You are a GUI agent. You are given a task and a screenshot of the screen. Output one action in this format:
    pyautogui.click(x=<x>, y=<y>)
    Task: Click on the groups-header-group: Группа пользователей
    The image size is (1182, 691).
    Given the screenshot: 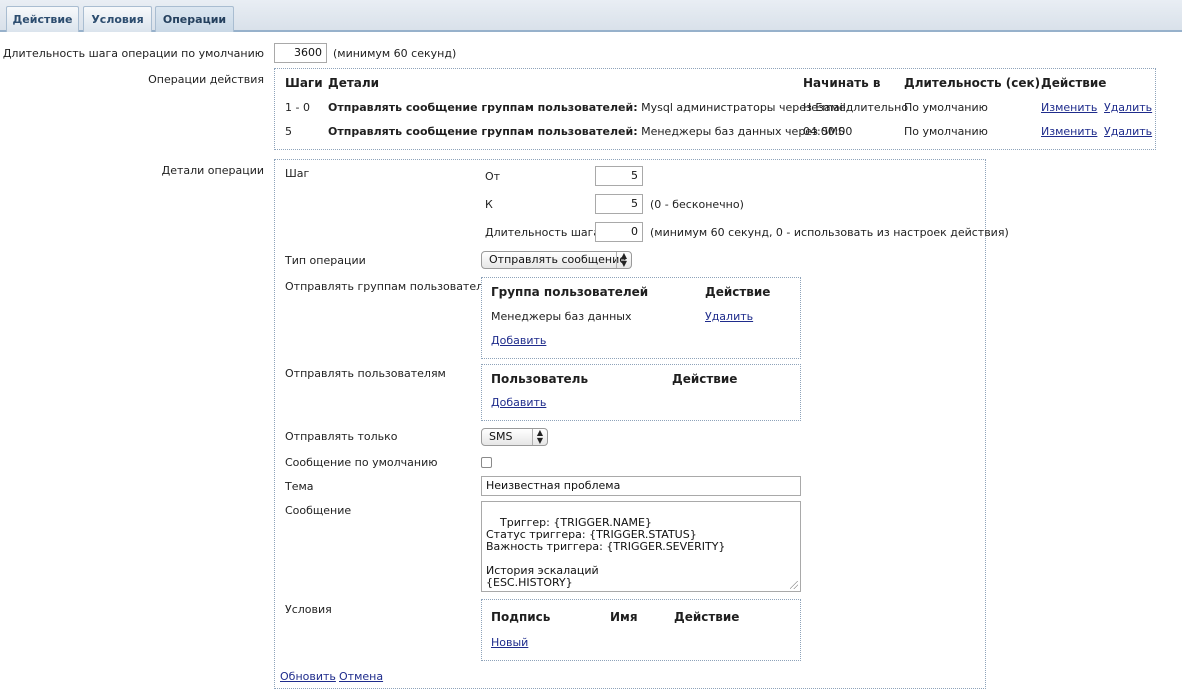 What is the action you would take?
    pyautogui.click(x=570, y=292)
    